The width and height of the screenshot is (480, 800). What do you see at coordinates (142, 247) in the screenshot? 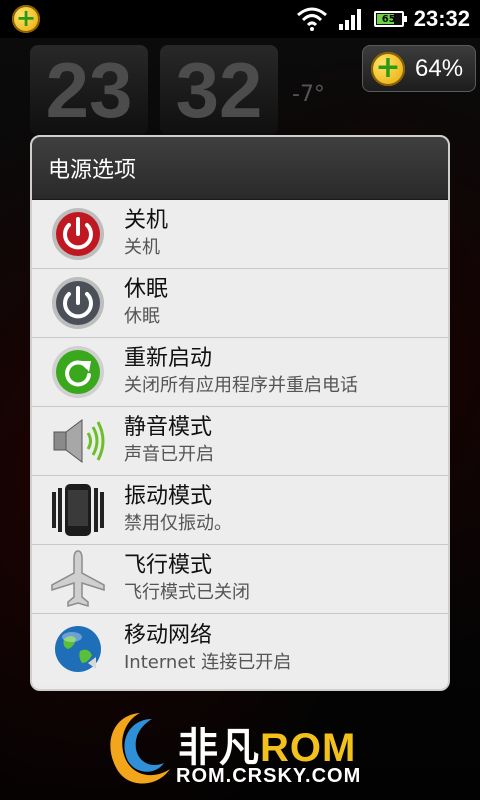
I see `item-subtitle: 关机` at bounding box center [142, 247].